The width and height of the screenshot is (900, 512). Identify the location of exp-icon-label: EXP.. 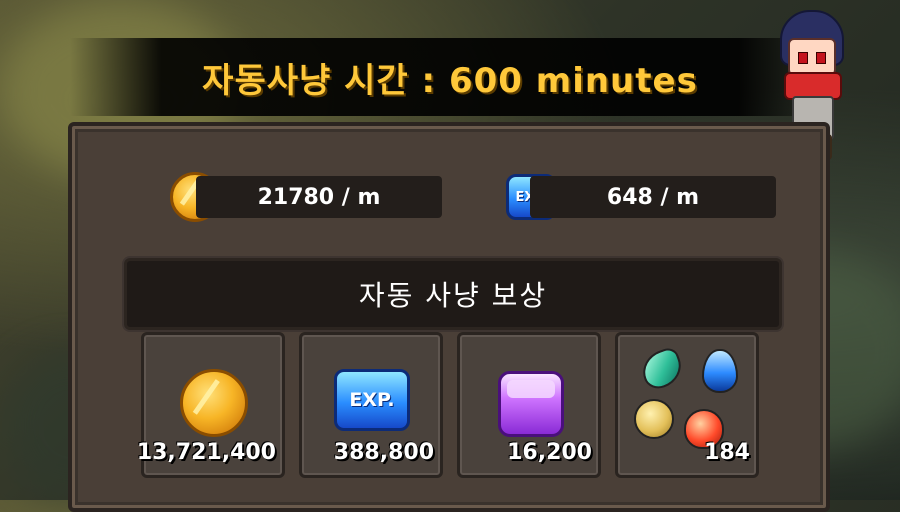
(372, 400).